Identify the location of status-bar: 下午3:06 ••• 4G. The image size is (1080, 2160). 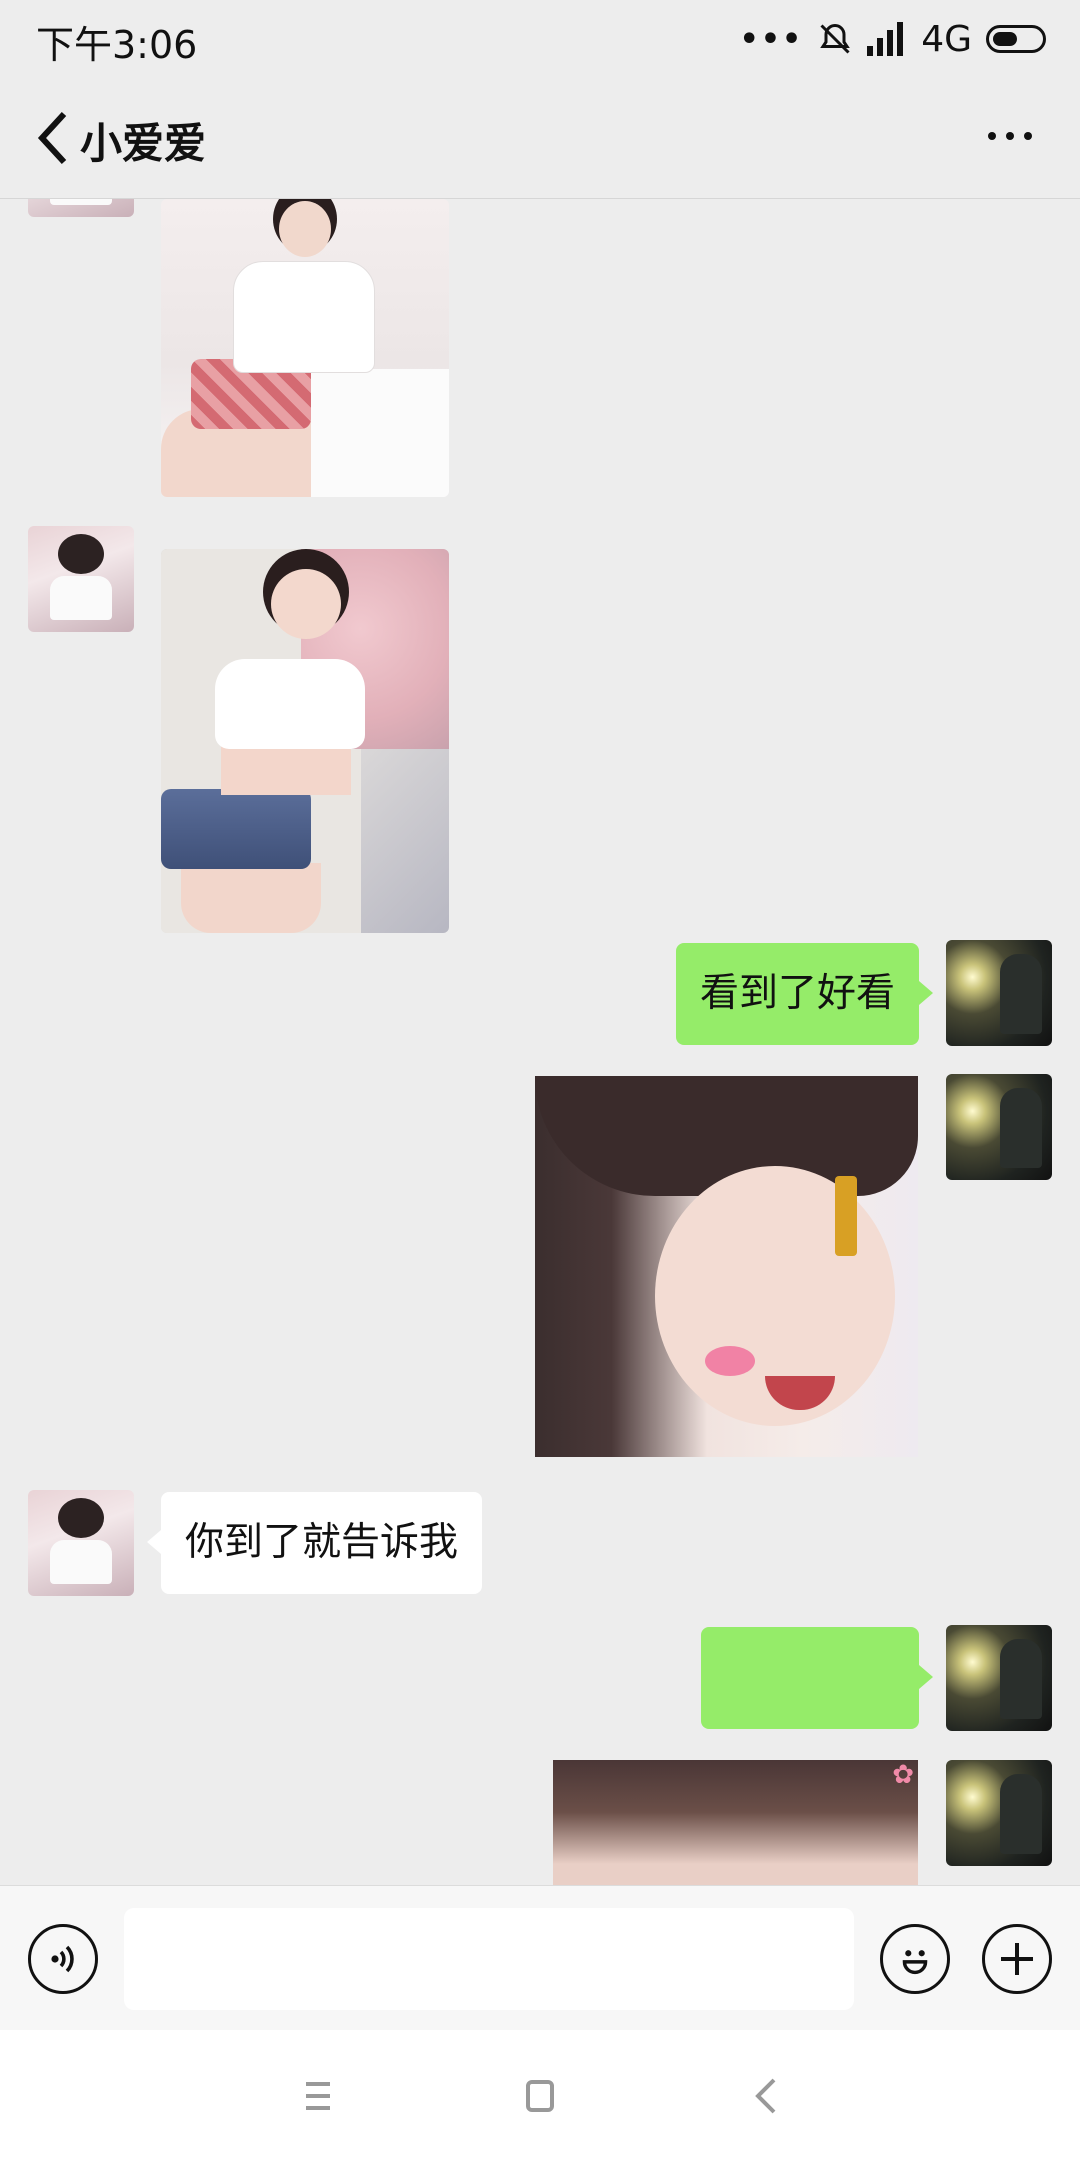
(540, 39).